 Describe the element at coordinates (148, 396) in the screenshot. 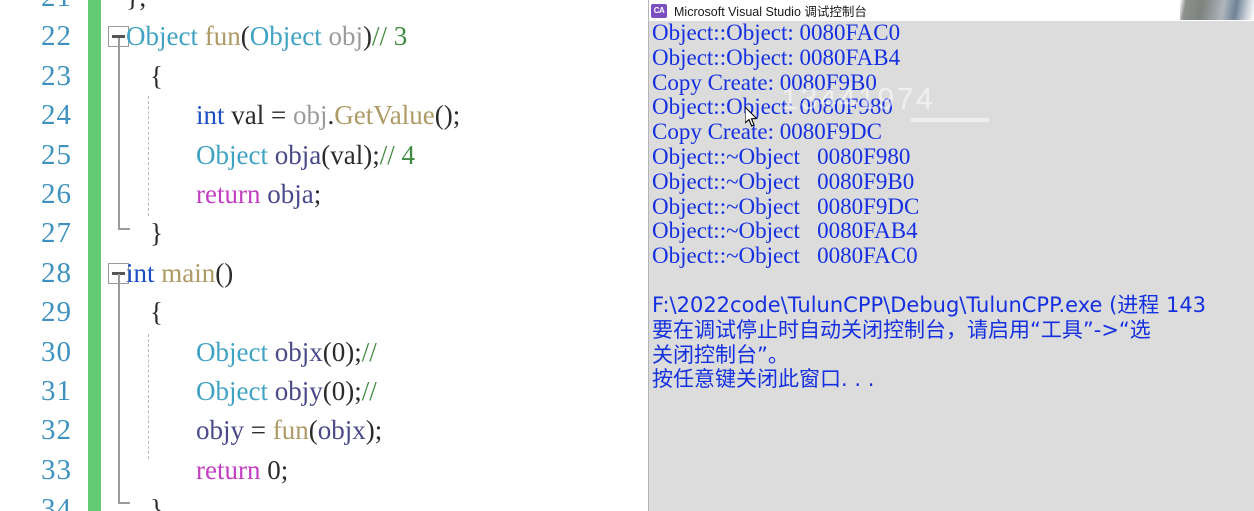

I see `indent-guide` at that location.